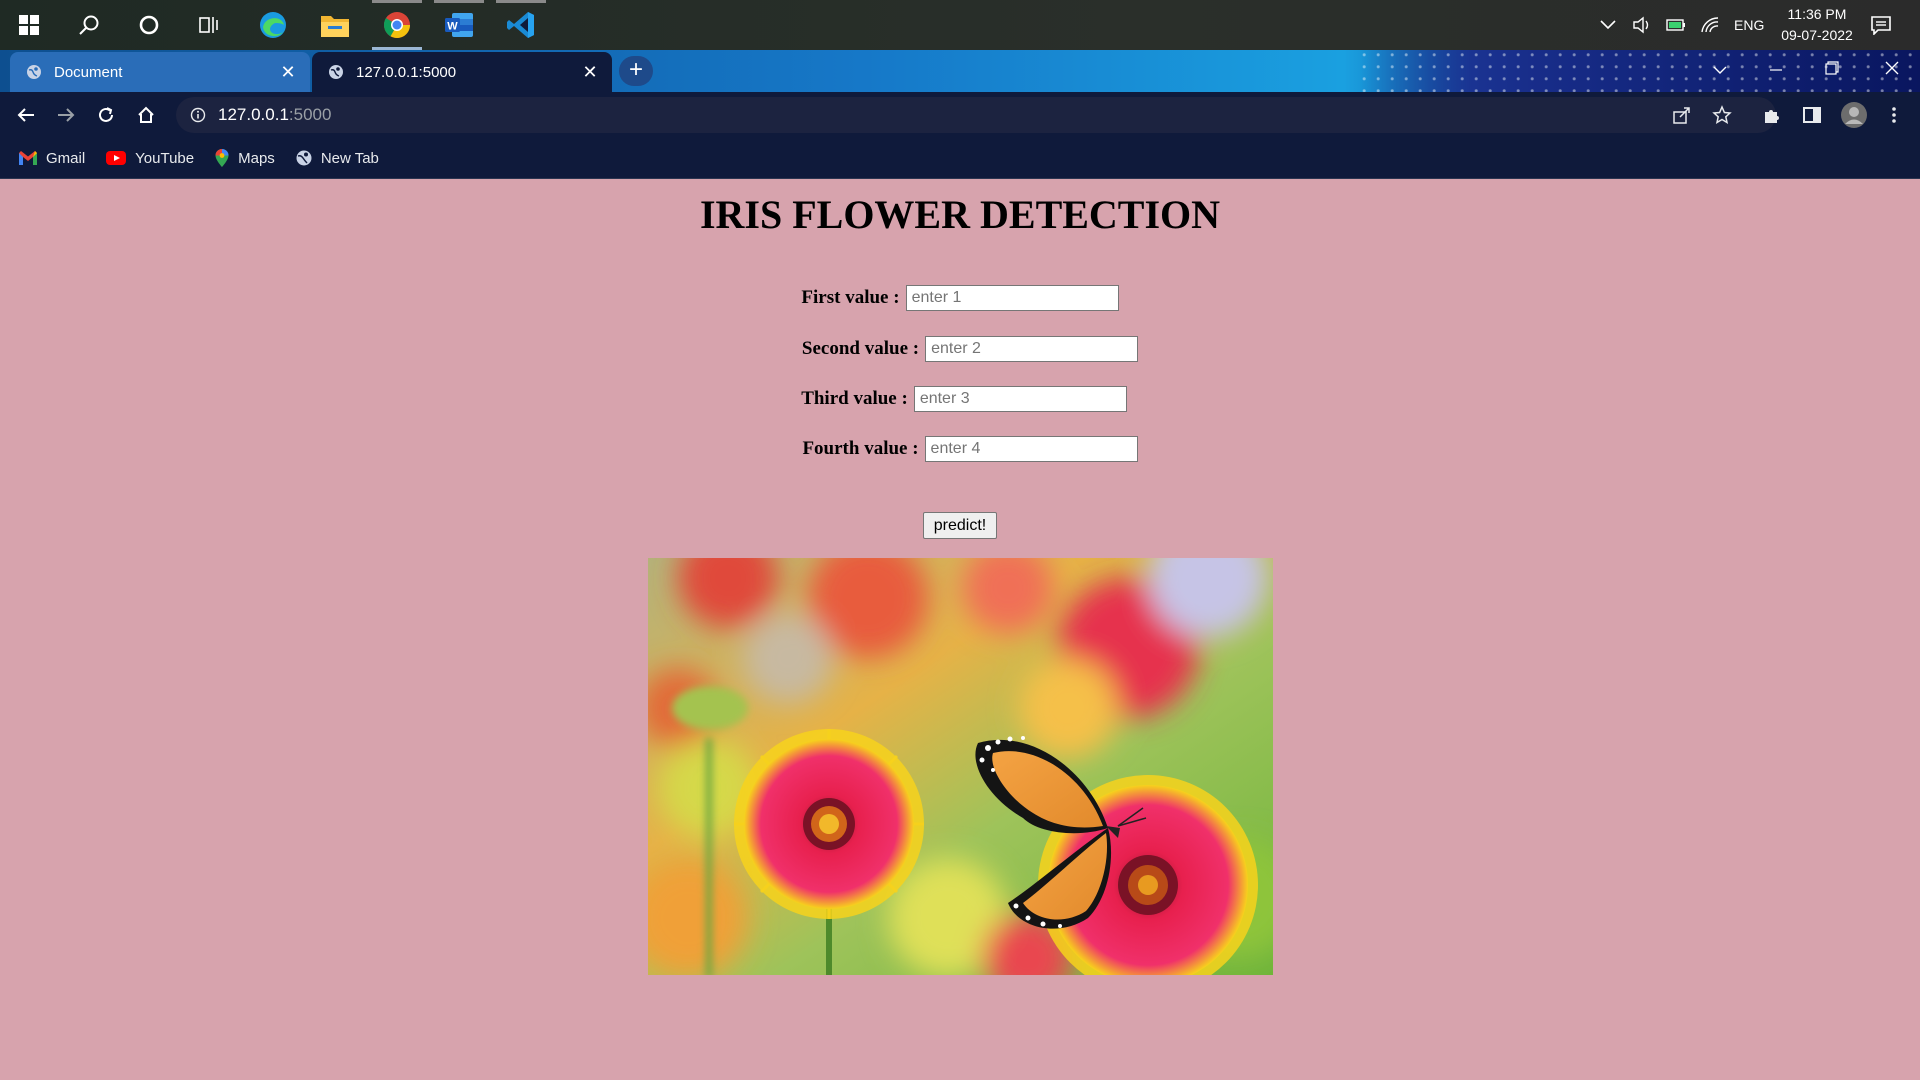  Describe the element at coordinates (1012, 298) in the screenshot. I see `first-value-input` at that location.